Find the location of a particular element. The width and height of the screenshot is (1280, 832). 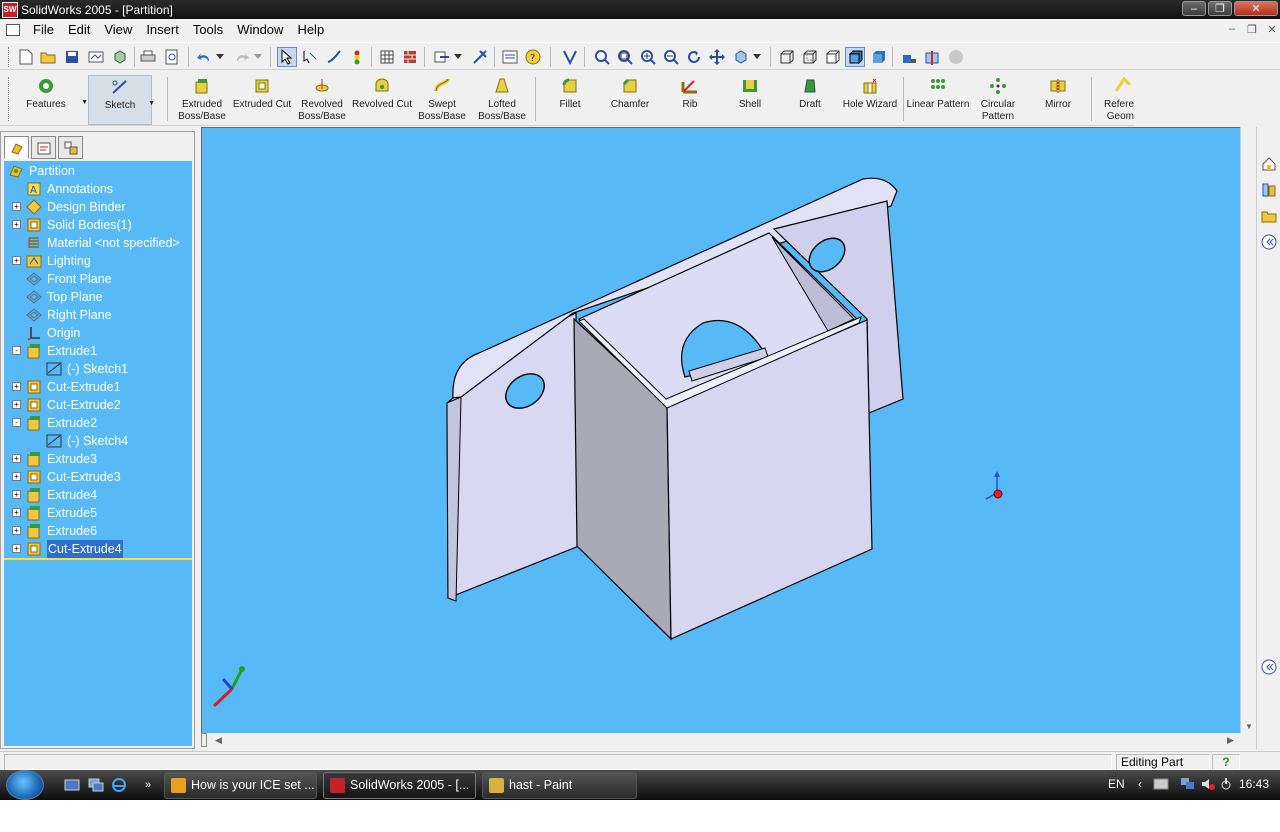

rotate-view-icon is located at coordinates (694, 57).